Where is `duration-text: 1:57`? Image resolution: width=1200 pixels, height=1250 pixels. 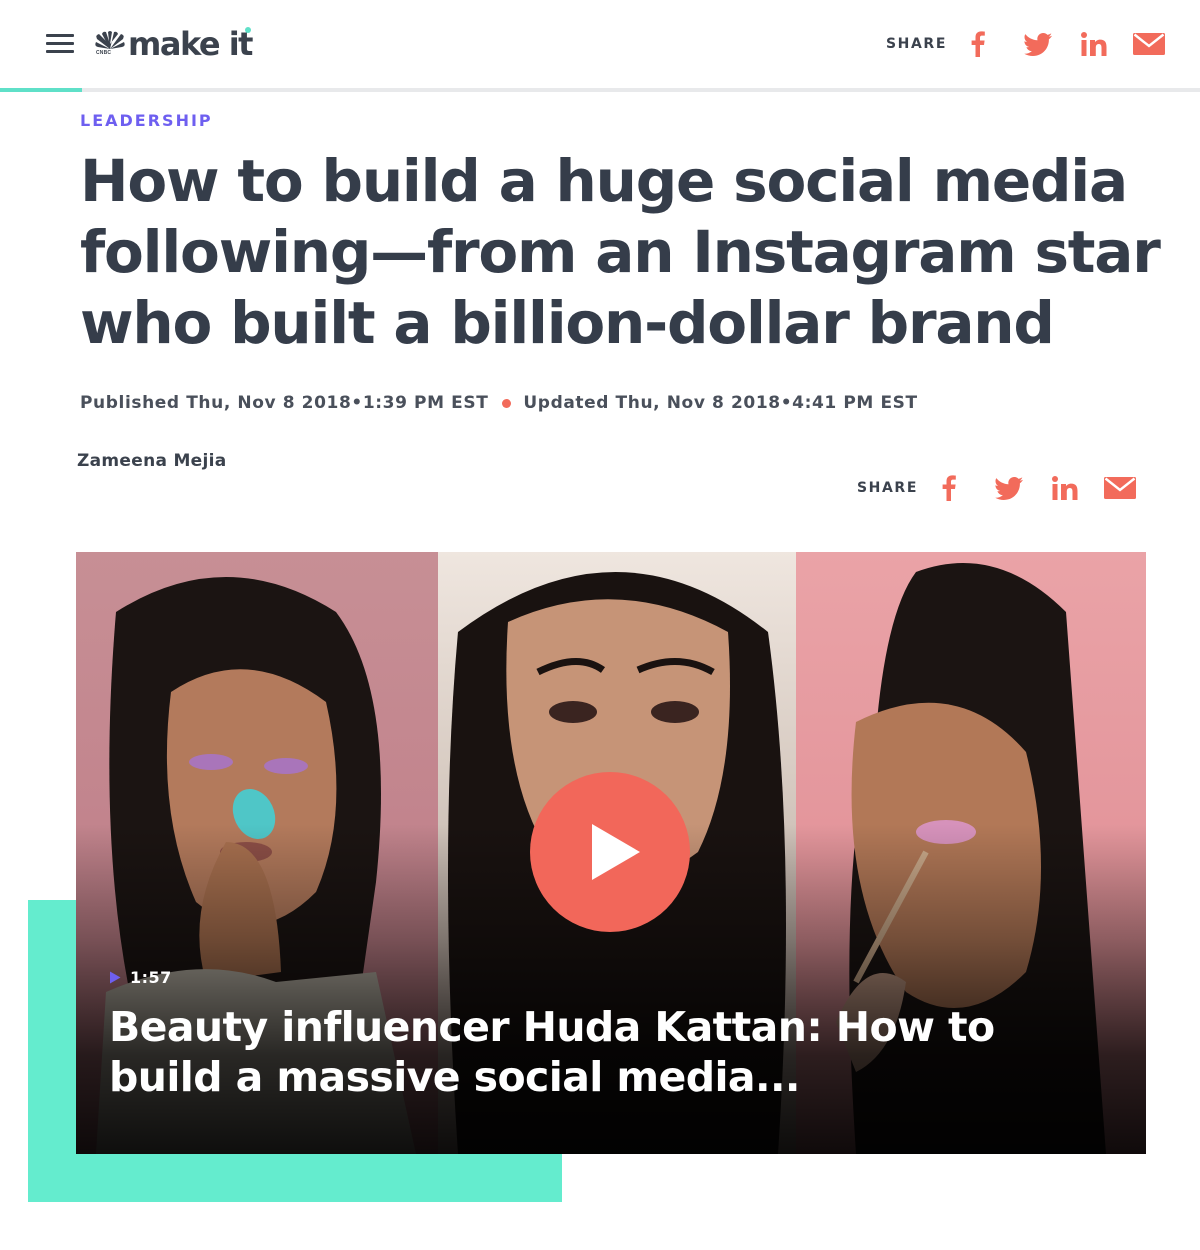
duration-text: 1:57 is located at coordinates (151, 977).